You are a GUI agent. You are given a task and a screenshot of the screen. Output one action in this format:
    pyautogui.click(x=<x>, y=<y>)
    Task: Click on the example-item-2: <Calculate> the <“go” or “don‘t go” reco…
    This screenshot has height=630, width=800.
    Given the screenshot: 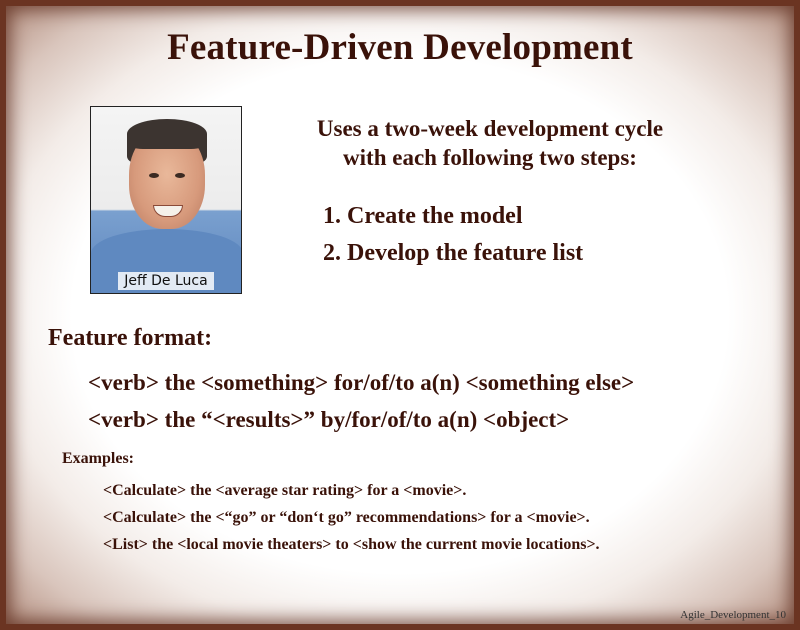 What is the action you would take?
    pyautogui.click(x=346, y=517)
    